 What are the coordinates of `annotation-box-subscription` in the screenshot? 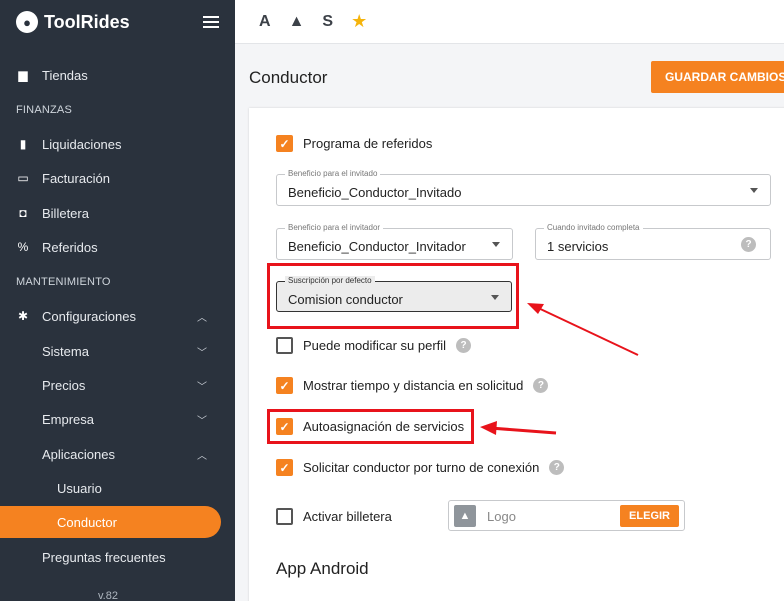 It's located at (393, 296).